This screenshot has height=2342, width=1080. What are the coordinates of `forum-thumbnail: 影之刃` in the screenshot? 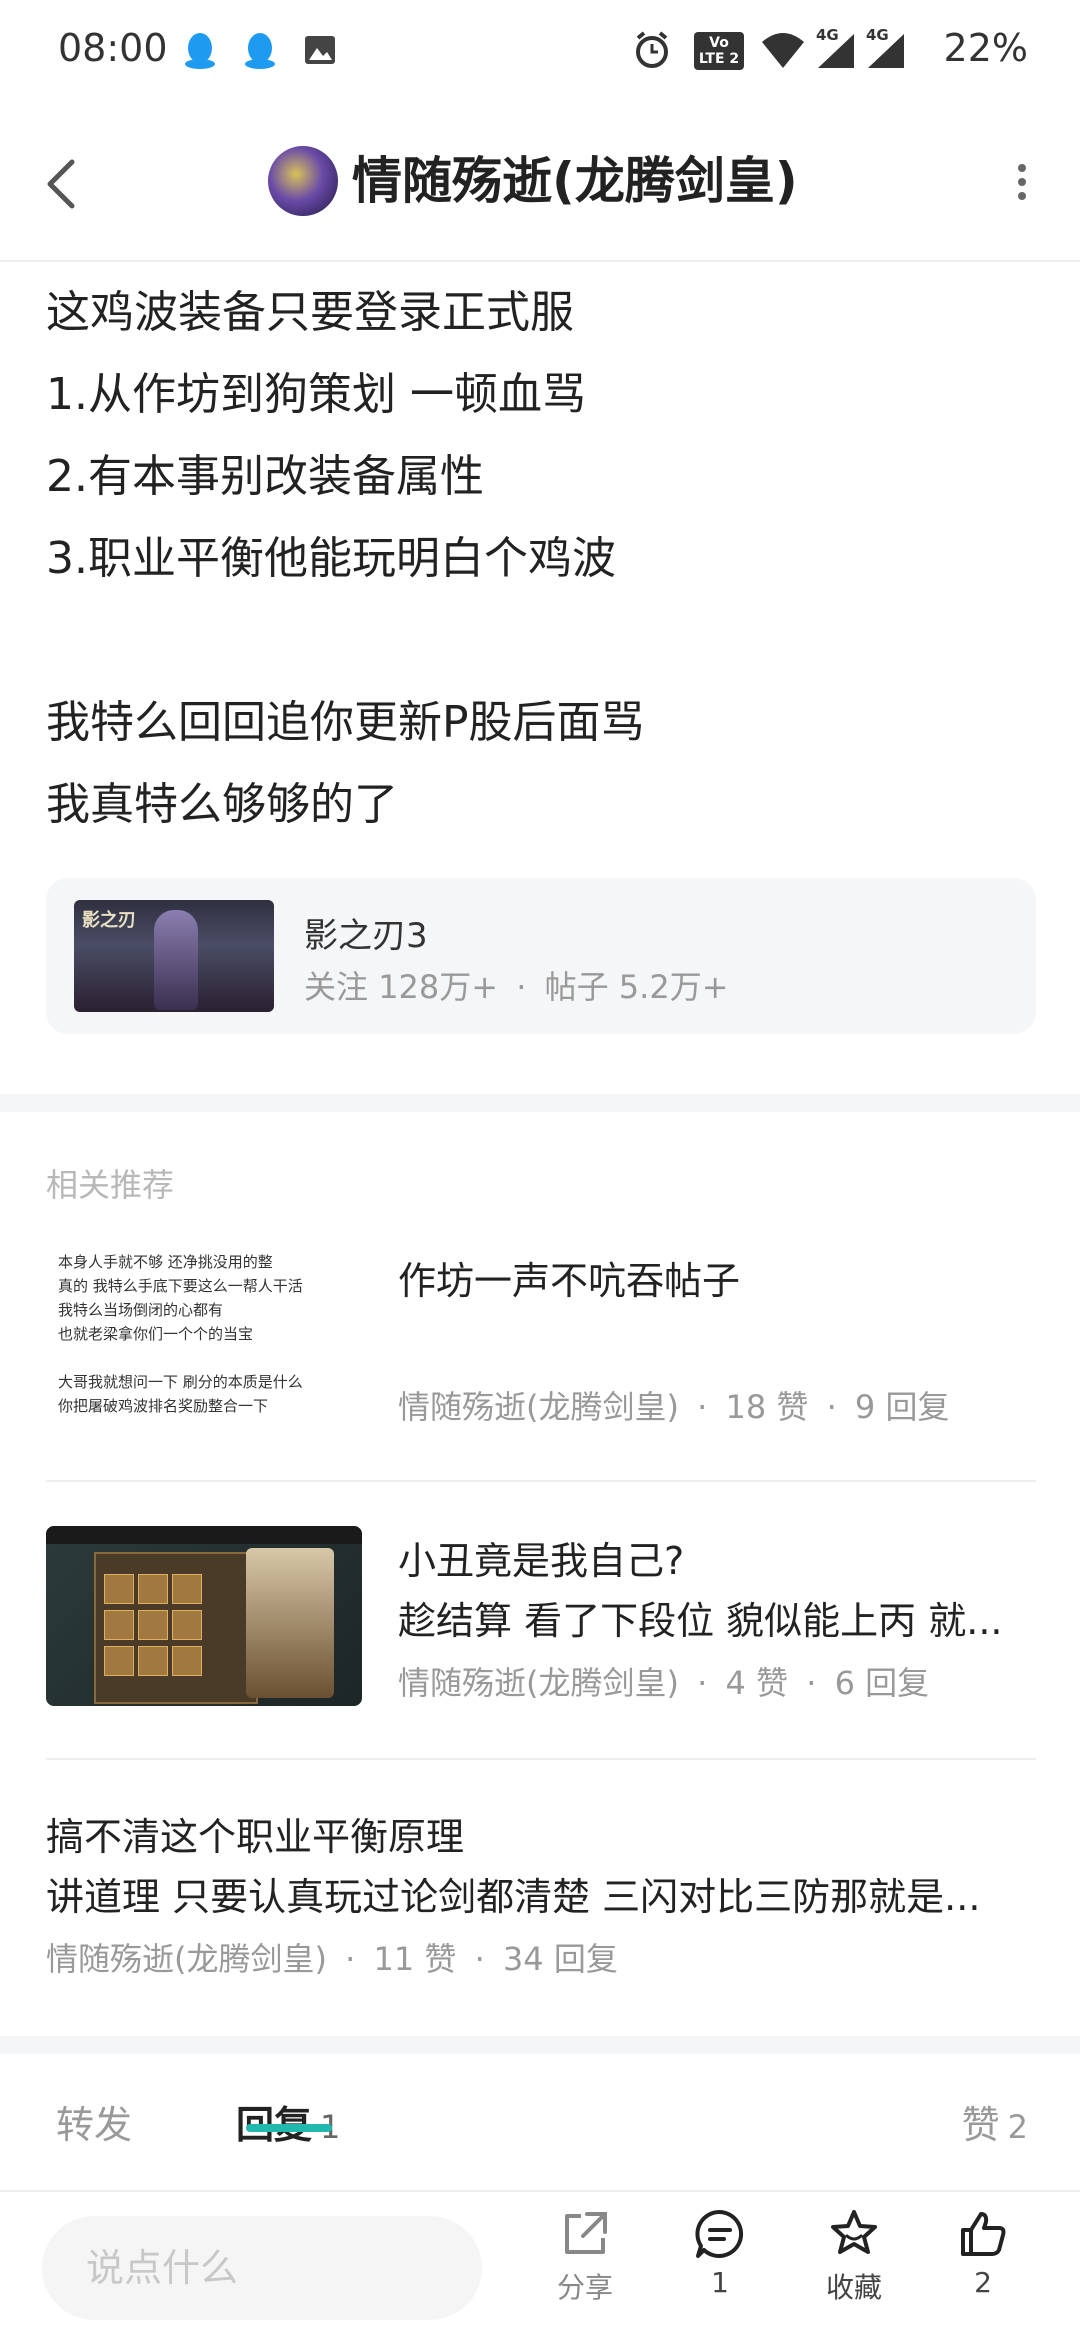 It's located at (174, 956).